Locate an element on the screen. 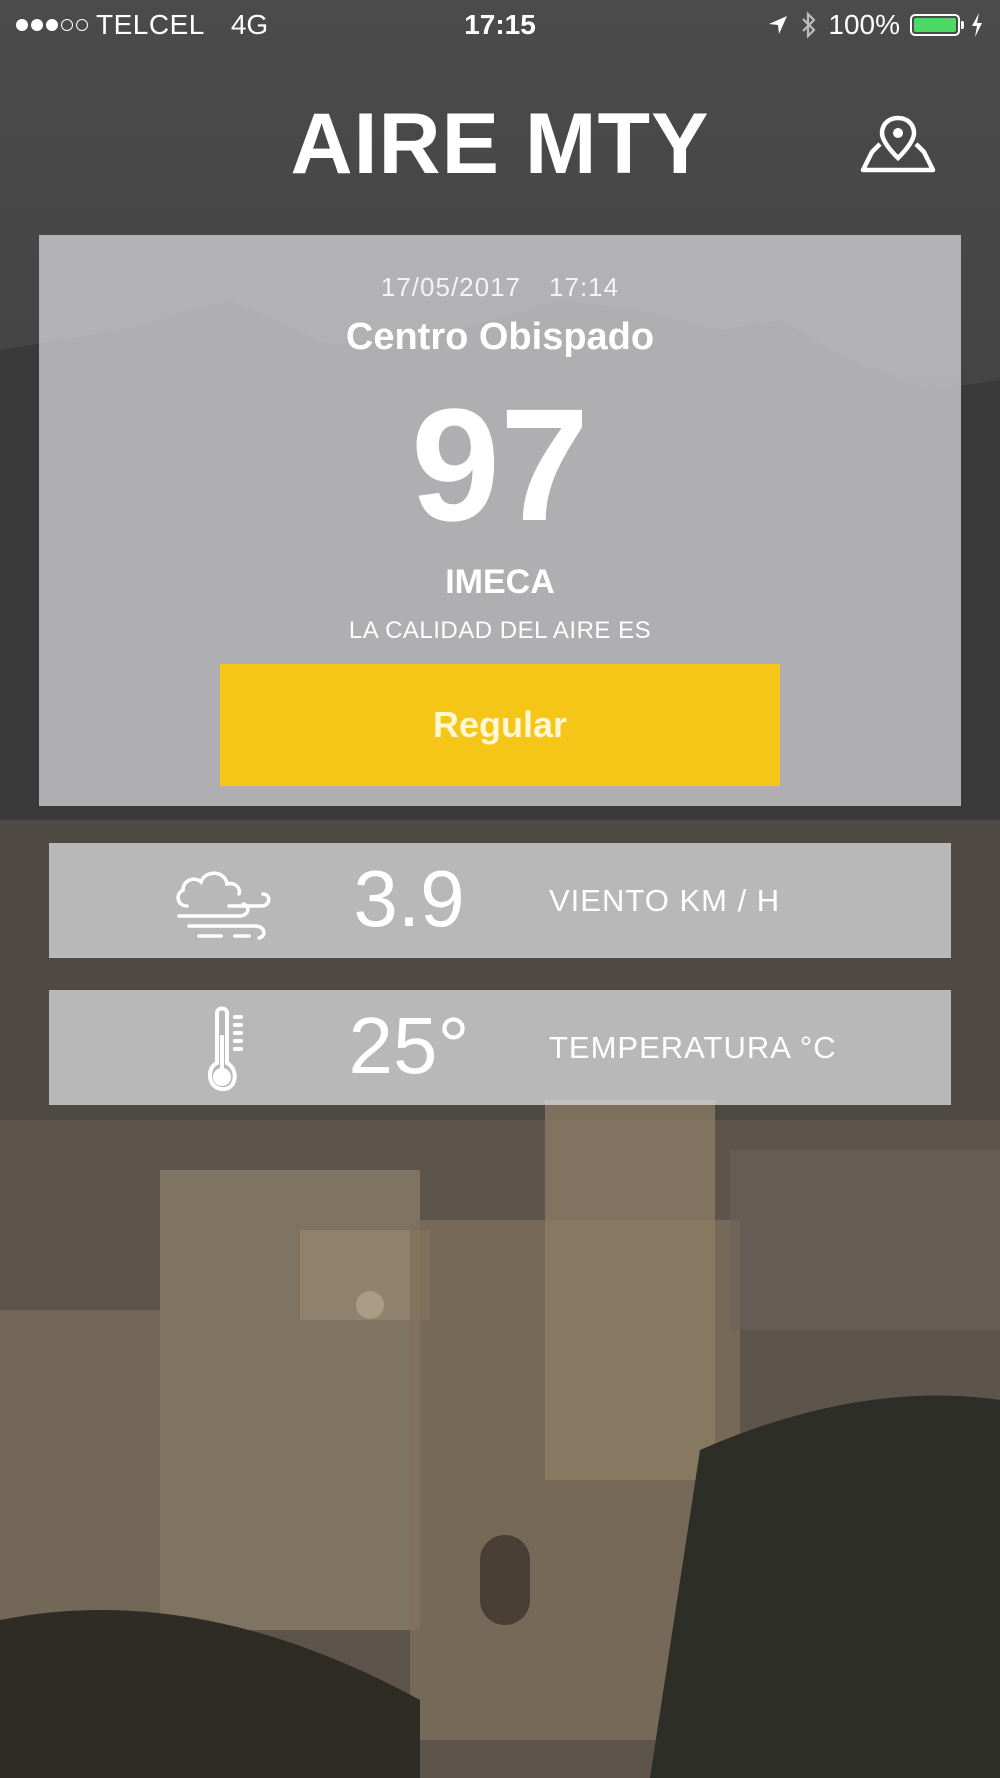  imeca-unit: IMECA is located at coordinates (500, 582).